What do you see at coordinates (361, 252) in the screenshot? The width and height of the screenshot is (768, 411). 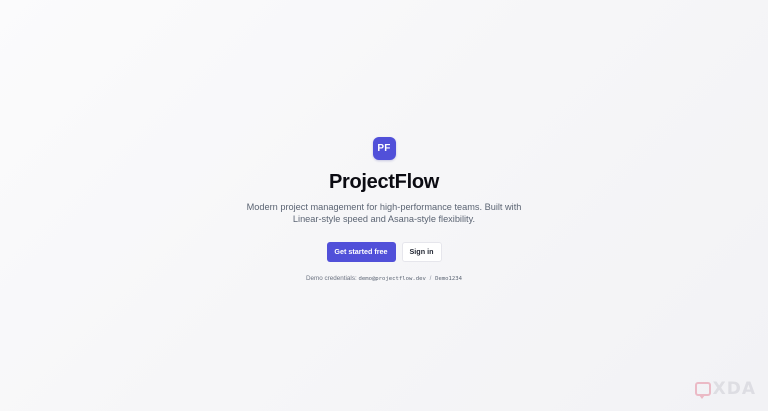 I see `get-started-button: Get started free` at bounding box center [361, 252].